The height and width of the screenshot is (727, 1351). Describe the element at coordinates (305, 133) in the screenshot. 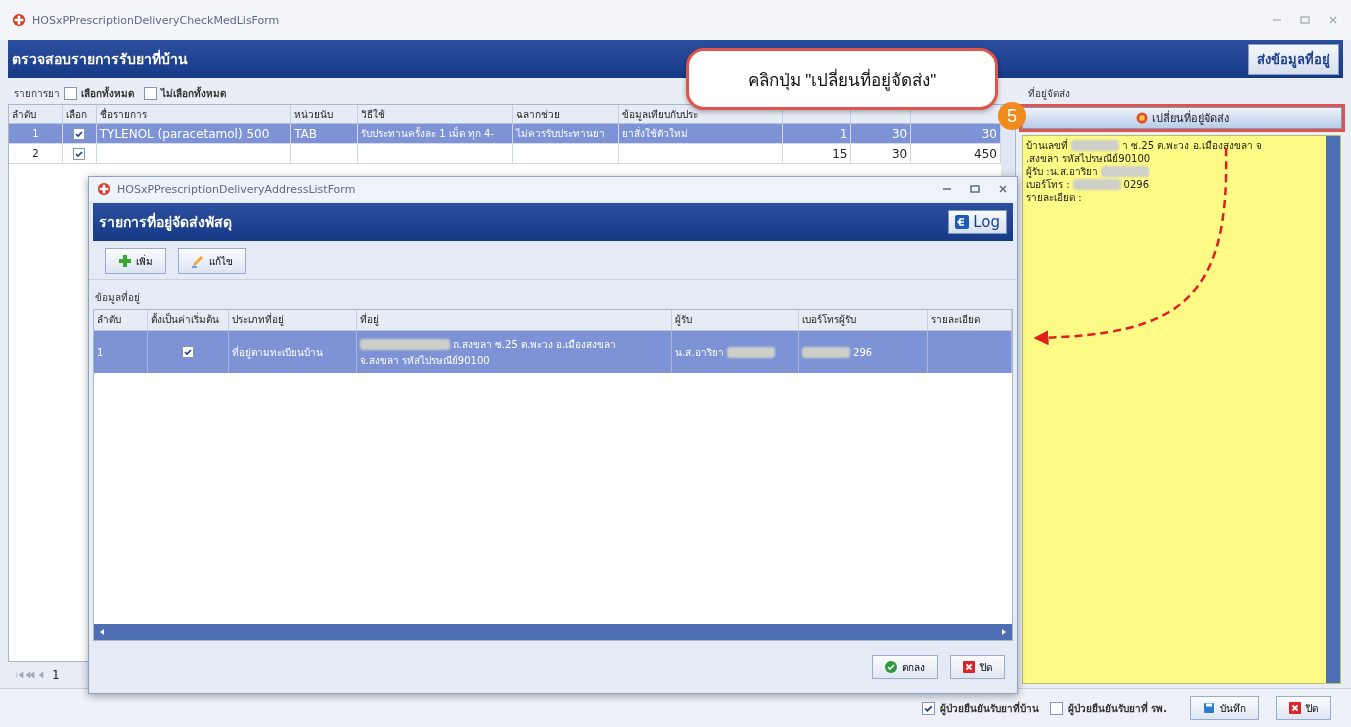

I see `table-cell: TAB` at that location.